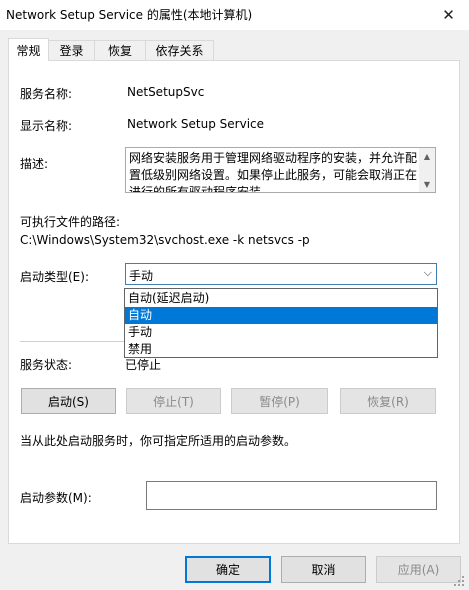 This screenshot has height=590, width=469. I want to click on tab-dependencies: 依存关系, so click(179, 50).